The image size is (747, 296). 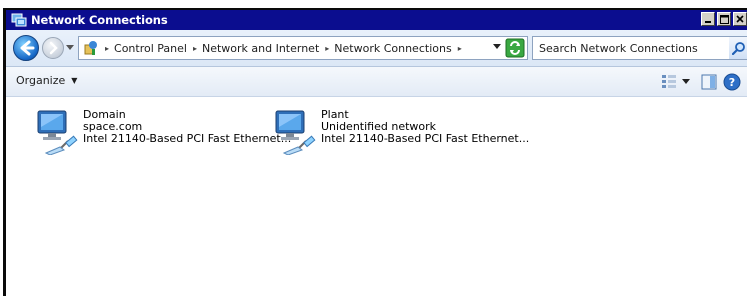 I want to click on views-icon, so click(x=669, y=81).